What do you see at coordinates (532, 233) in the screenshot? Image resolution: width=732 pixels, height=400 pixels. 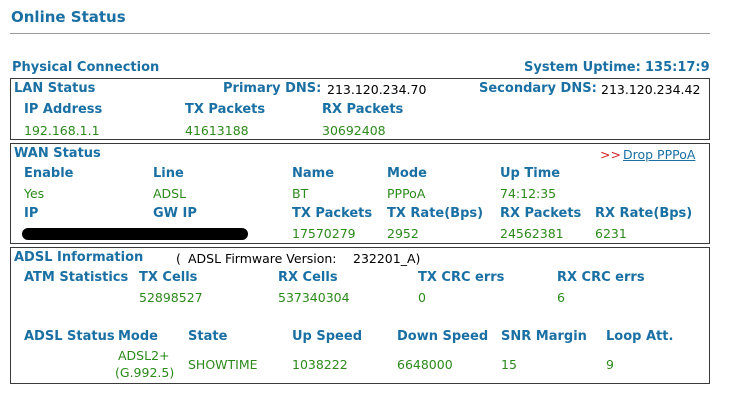 I see `wan-rx-packets-value: 24562381` at bounding box center [532, 233].